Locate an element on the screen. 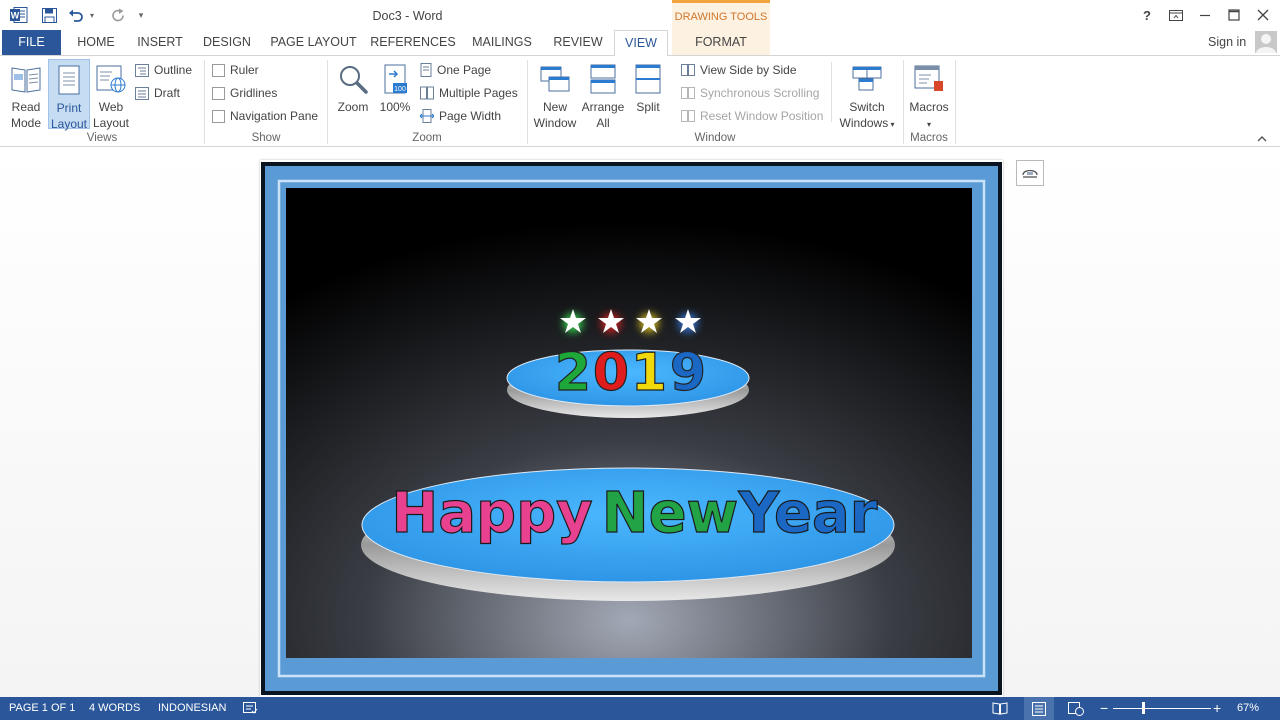  zoom-100-icon-text: 100 is located at coordinates (400, 89).